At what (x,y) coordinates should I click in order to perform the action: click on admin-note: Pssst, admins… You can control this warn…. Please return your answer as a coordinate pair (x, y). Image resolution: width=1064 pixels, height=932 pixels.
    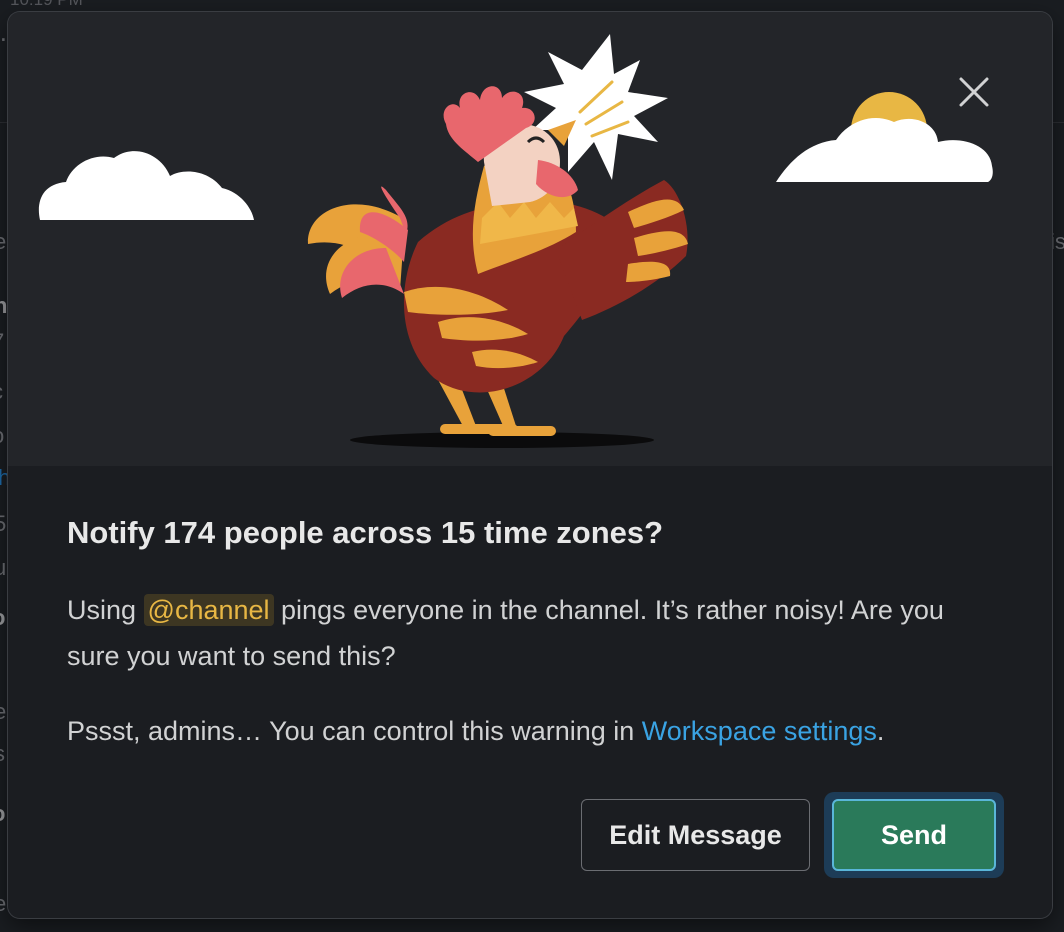
    Looking at the image, I should click on (532, 731).